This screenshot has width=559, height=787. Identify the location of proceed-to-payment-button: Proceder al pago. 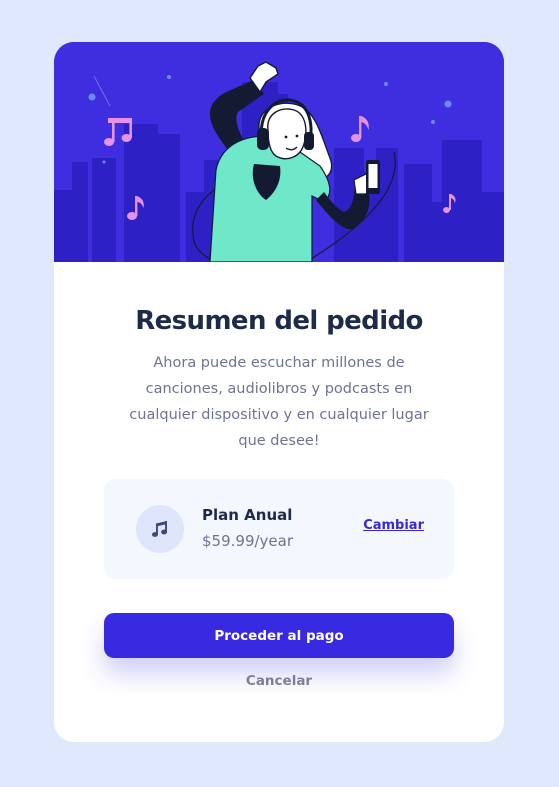
(279, 635).